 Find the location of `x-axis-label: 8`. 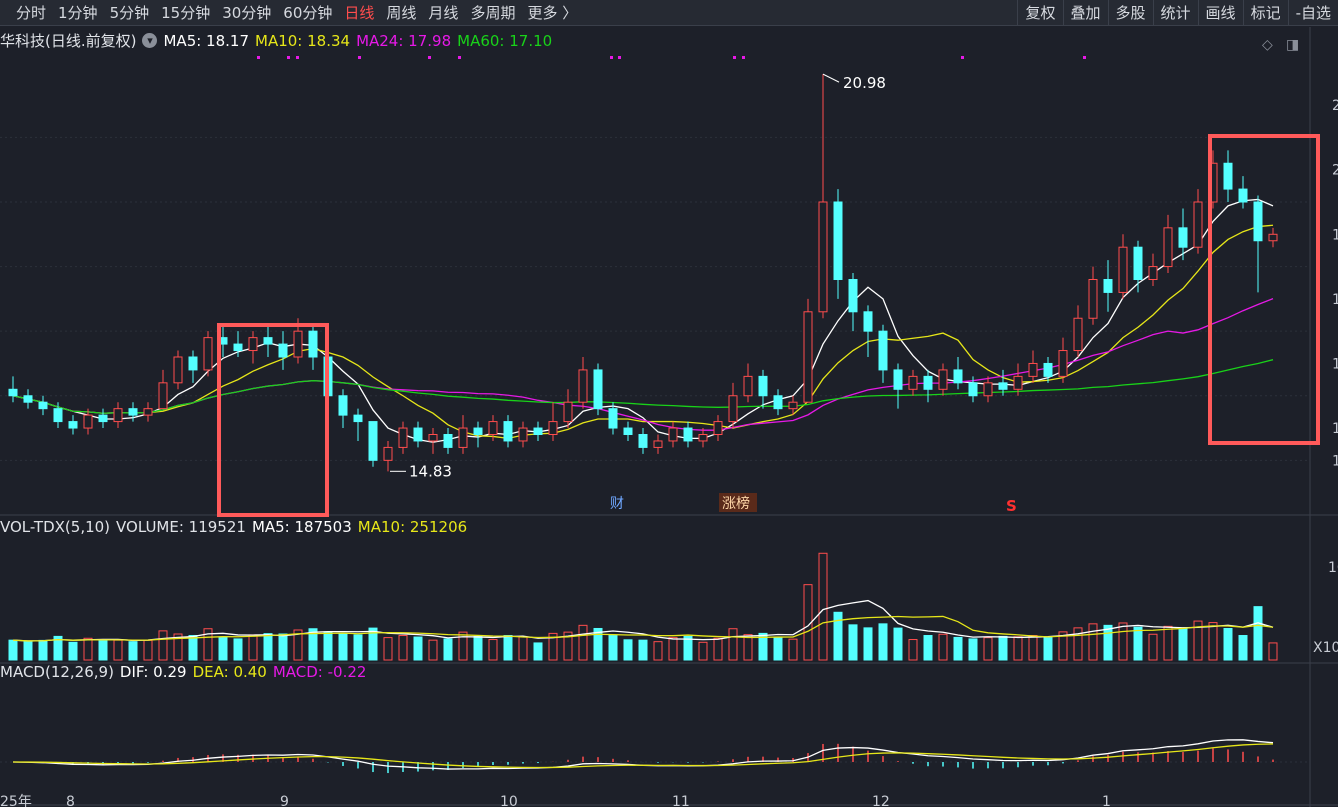

x-axis-label: 8 is located at coordinates (70, 800).